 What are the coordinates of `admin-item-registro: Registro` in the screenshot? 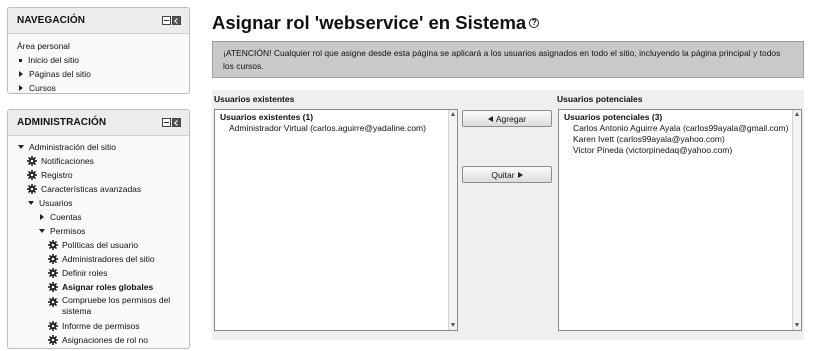 It's located at (98, 175).